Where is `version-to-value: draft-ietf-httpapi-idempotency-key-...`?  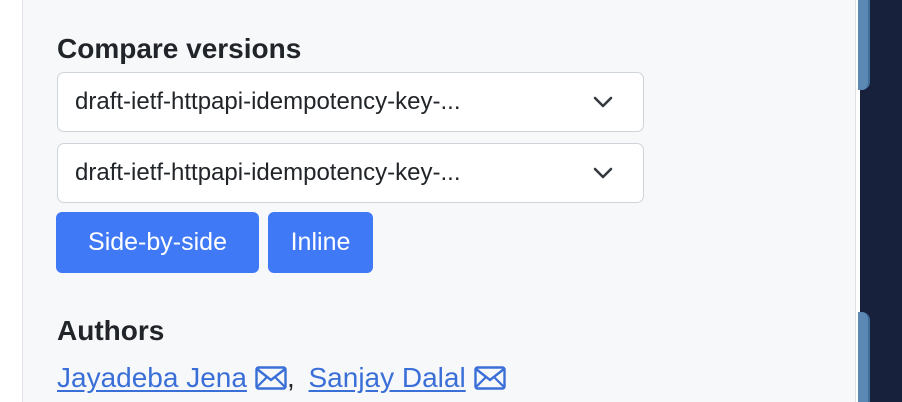 version-to-value: draft-ietf-httpapi-idempotency-key-... is located at coordinates (268, 172).